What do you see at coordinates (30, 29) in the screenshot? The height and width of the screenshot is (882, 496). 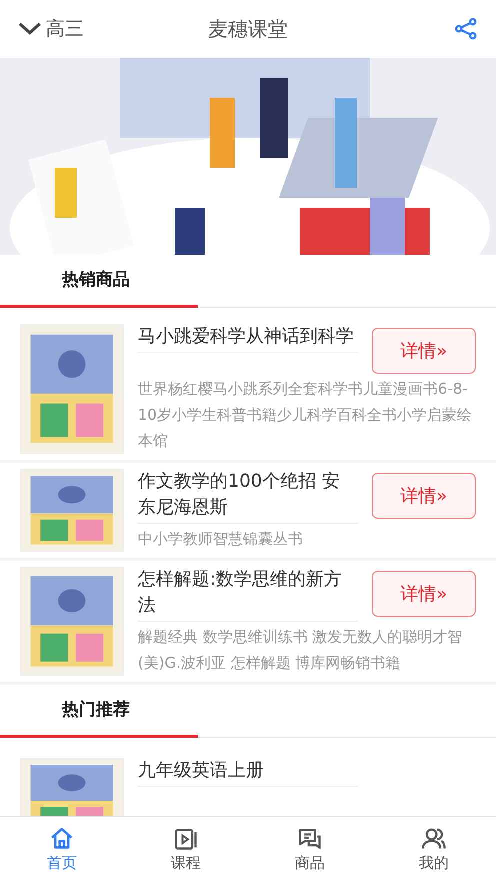 I see `chevron-down-icon` at bounding box center [30, 29].